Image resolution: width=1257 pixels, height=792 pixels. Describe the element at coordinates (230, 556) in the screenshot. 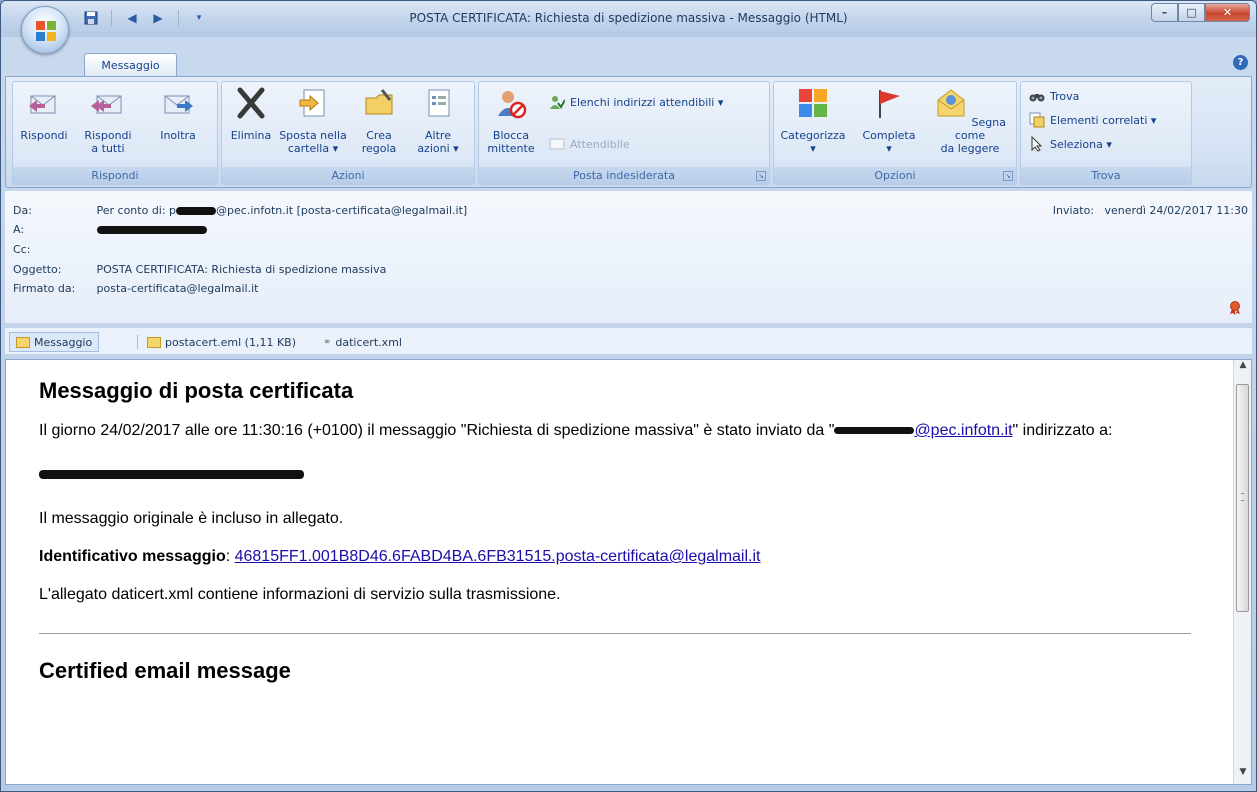

I see `message-id-colon: :` at that location.